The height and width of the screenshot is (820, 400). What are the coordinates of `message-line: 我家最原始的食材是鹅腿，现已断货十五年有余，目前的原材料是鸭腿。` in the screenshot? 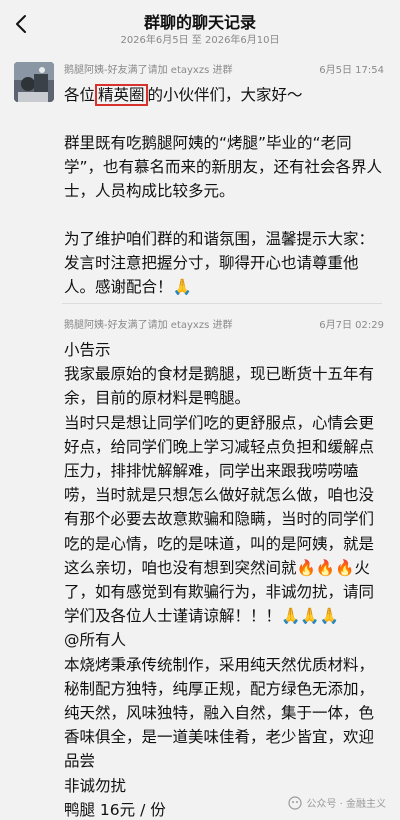 It's located at (219, 386).